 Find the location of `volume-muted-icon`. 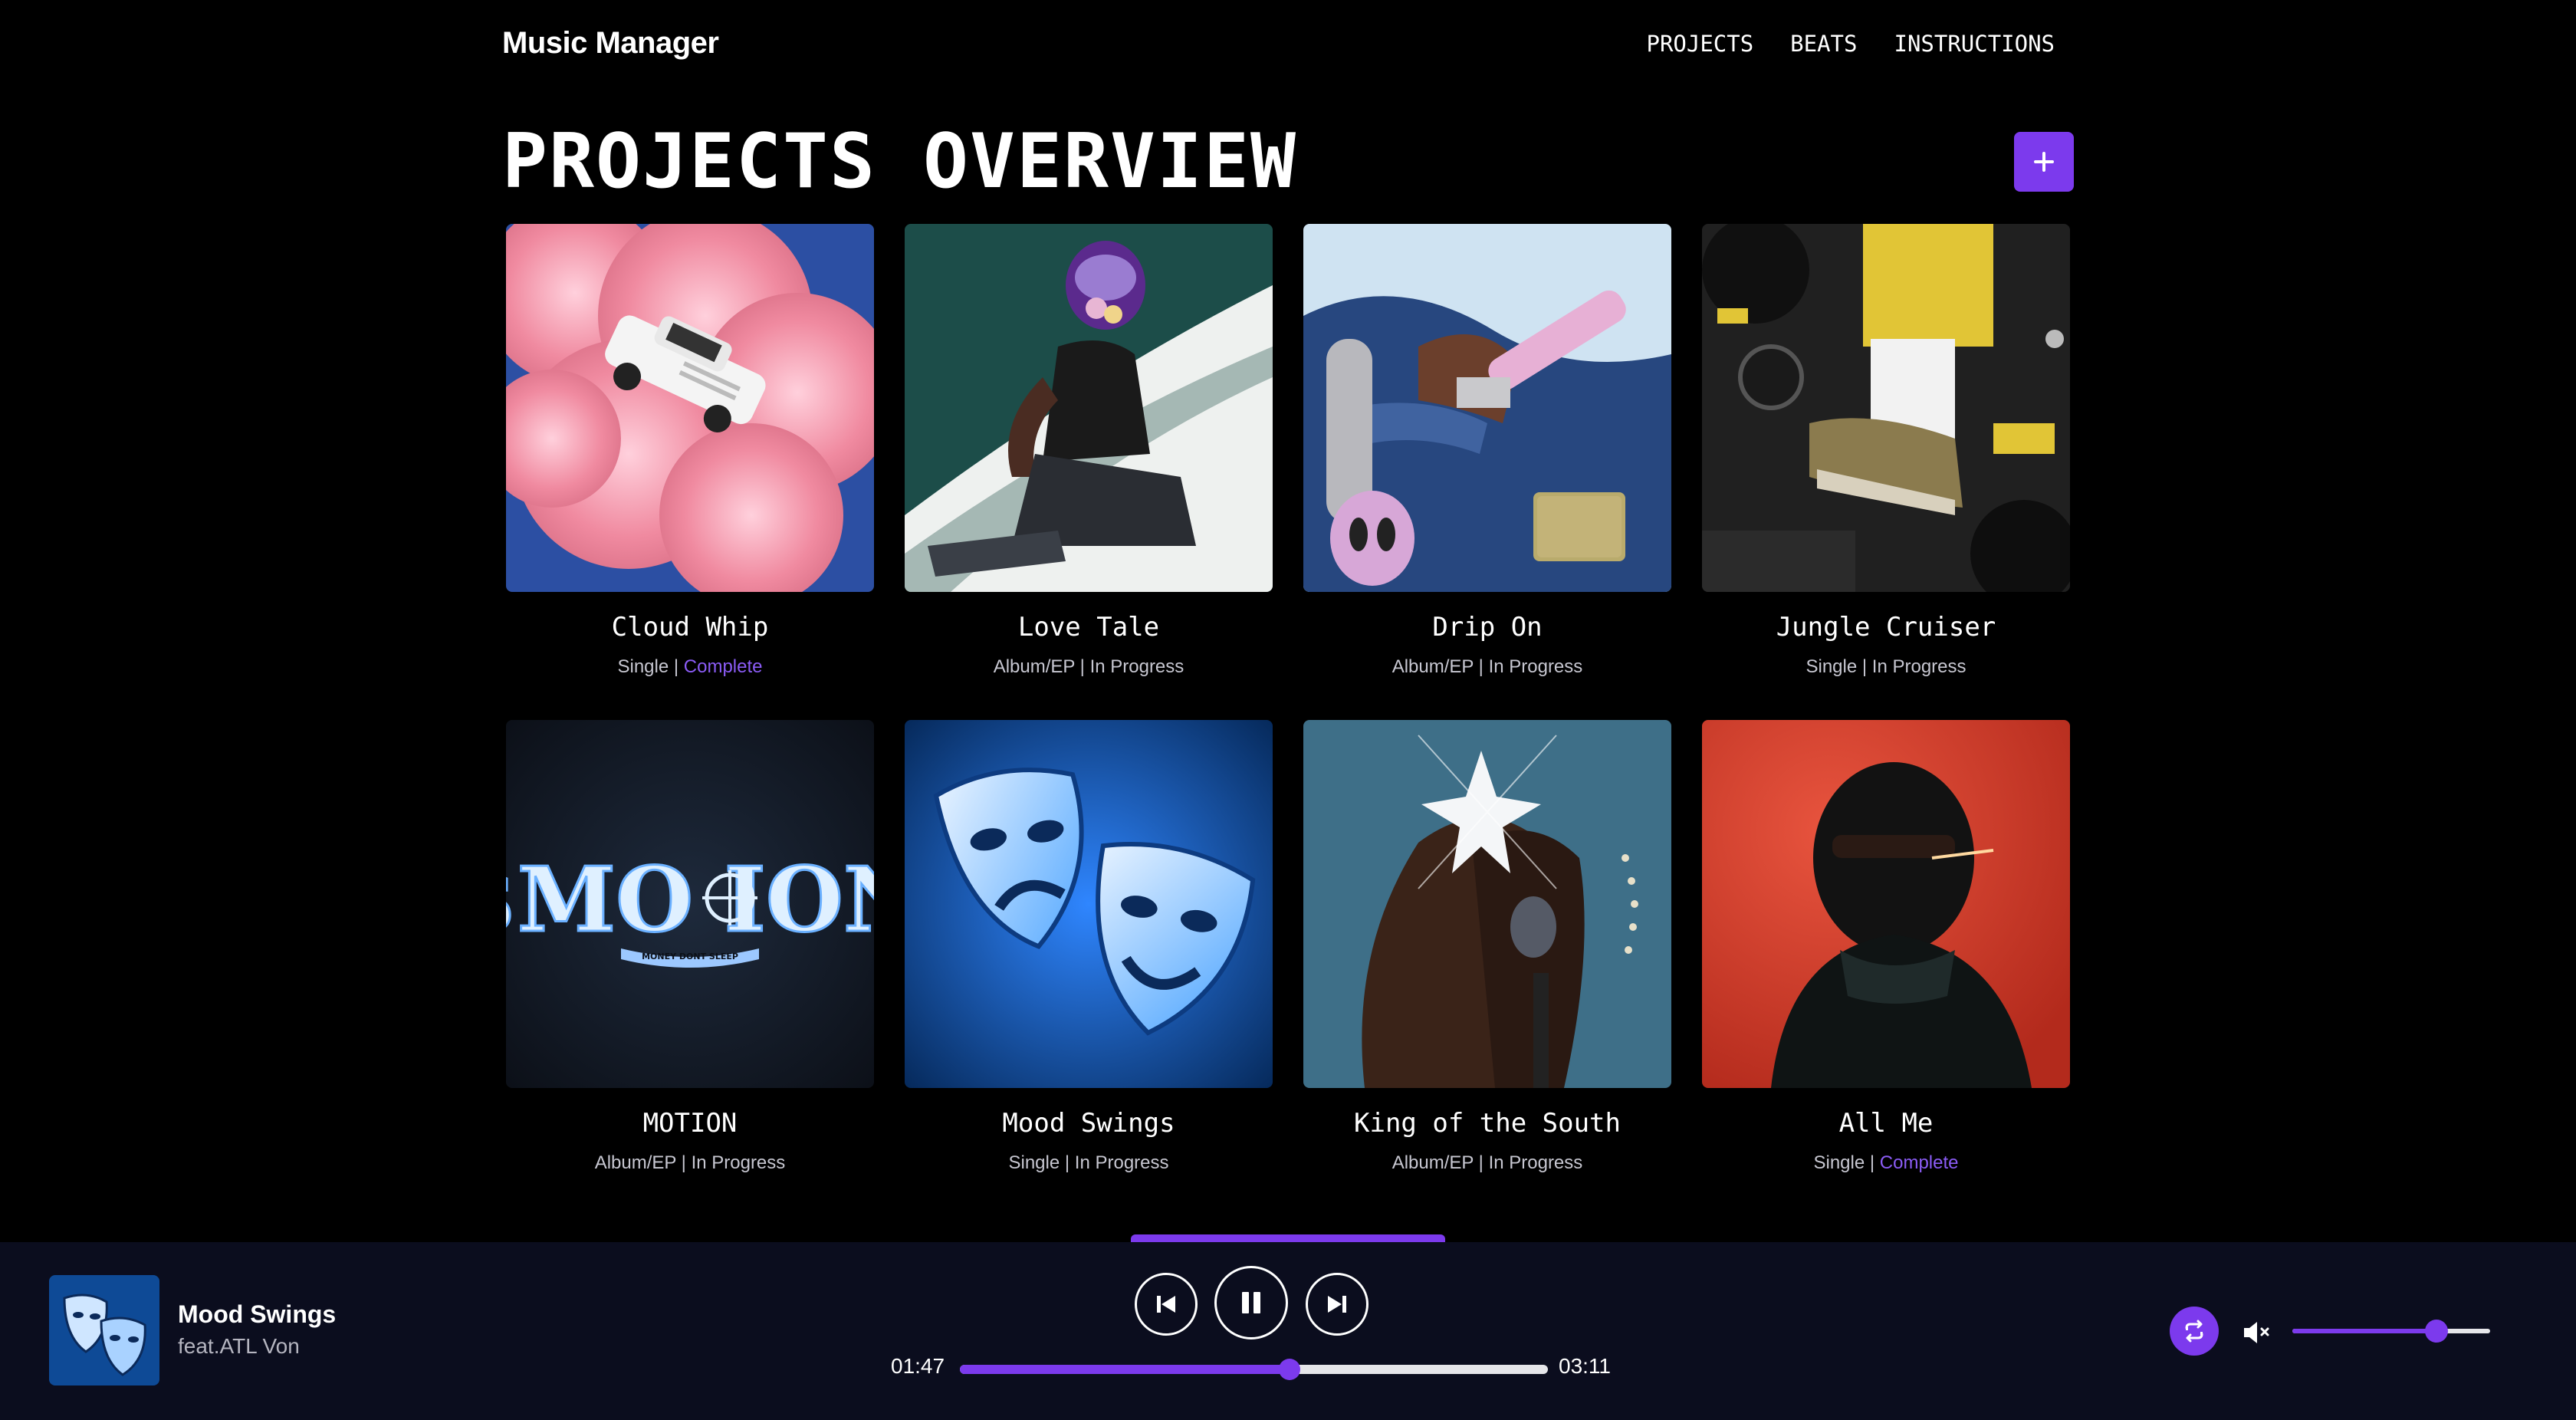

volume-muted-icon is located at coordinates (2257, 1332).